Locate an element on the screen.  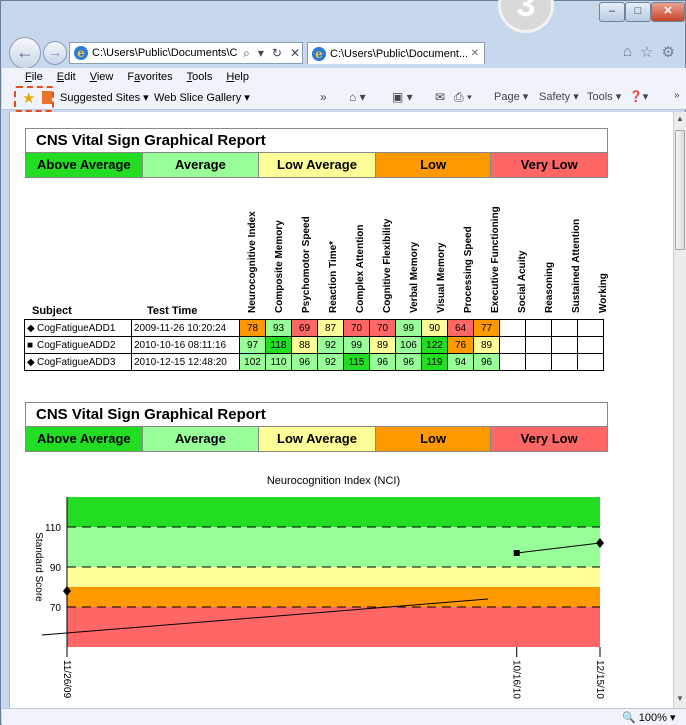
score-cell: 69 is located at coordinates (304, 328).